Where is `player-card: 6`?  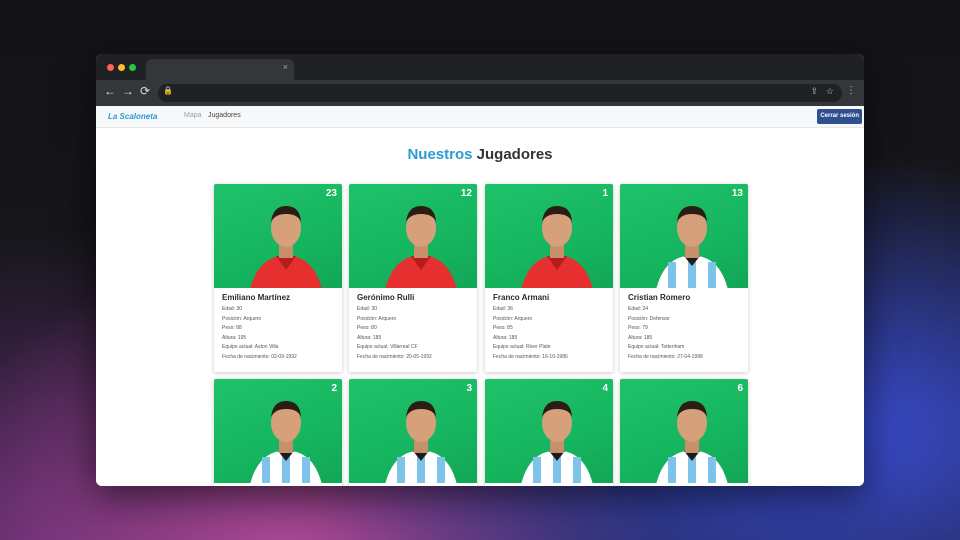 player-card: 6 is located at coordinates (684, 432).